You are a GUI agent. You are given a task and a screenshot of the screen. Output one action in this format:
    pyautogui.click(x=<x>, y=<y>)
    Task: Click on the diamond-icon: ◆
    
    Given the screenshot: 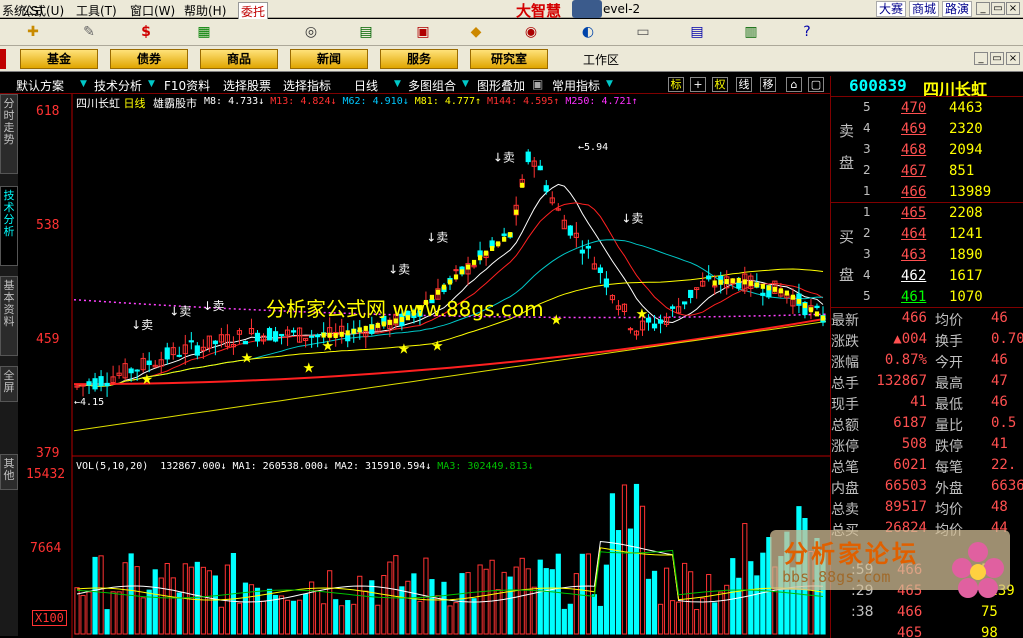 What is the action you would take?
    pyautogui.click(x=476, y=32)
    